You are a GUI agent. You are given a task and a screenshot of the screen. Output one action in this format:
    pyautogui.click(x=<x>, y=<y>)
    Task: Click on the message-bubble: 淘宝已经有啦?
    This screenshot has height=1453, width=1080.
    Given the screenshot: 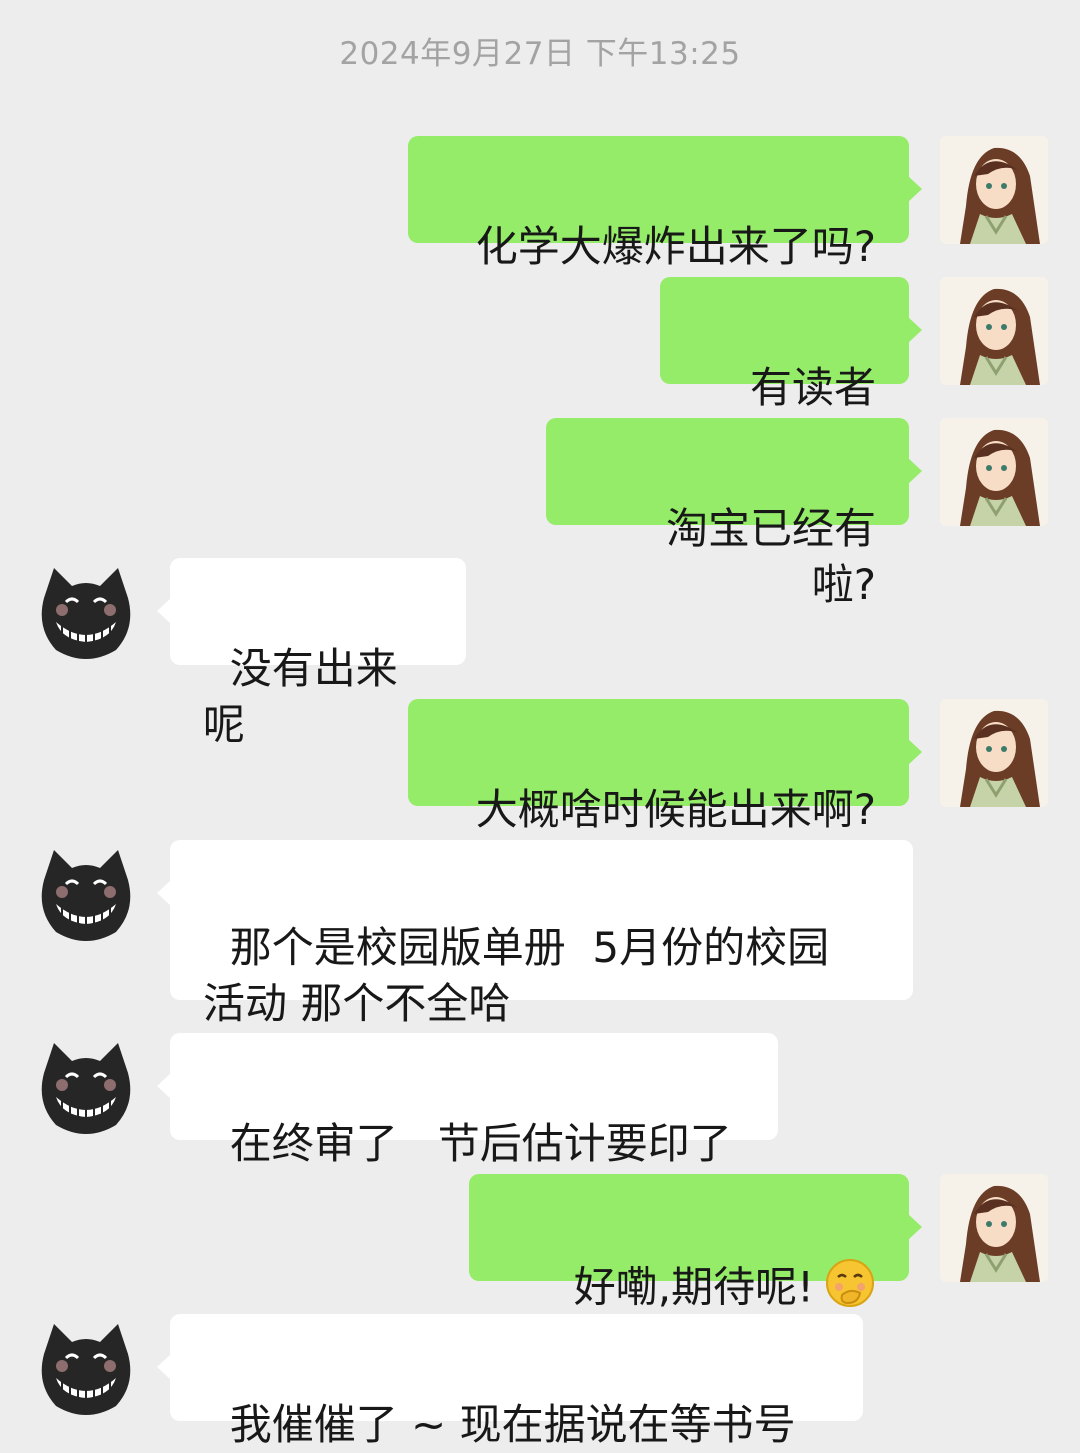 What is the action you would take?
    pyautogui.click(x=727, y=513)
    